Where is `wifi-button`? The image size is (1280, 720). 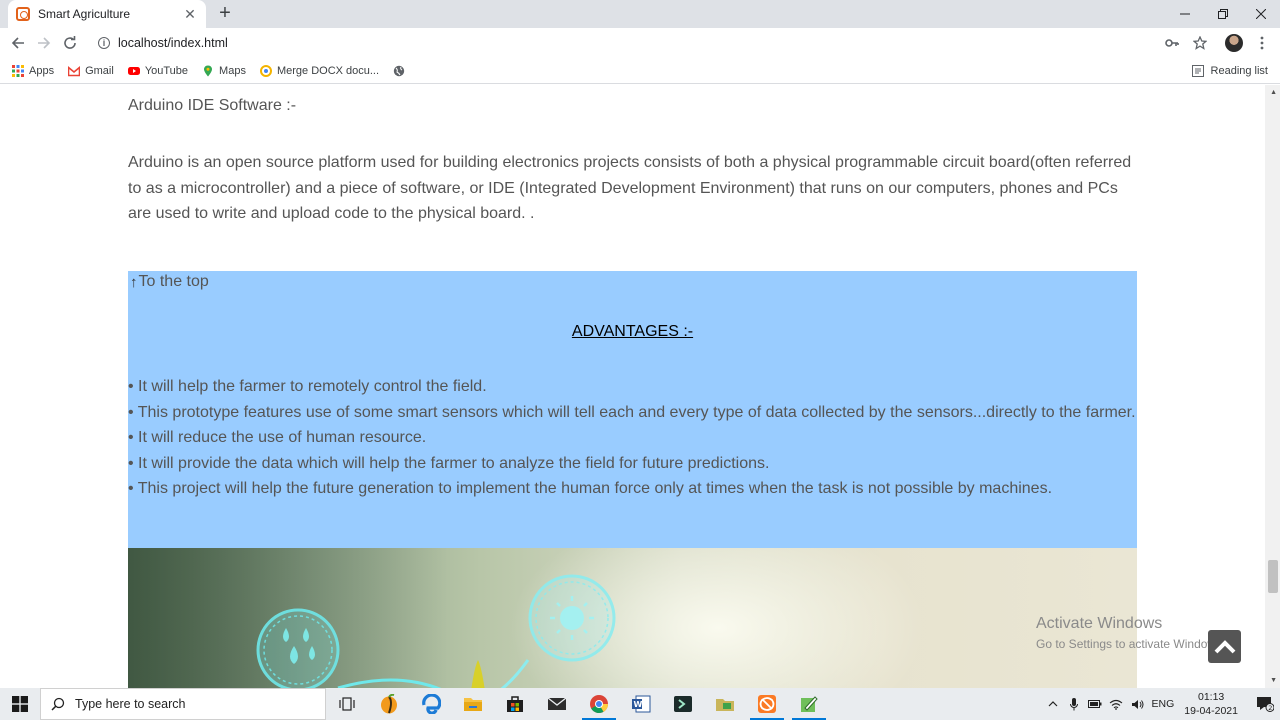 wifi-button is located at coordinates (1116, 704).